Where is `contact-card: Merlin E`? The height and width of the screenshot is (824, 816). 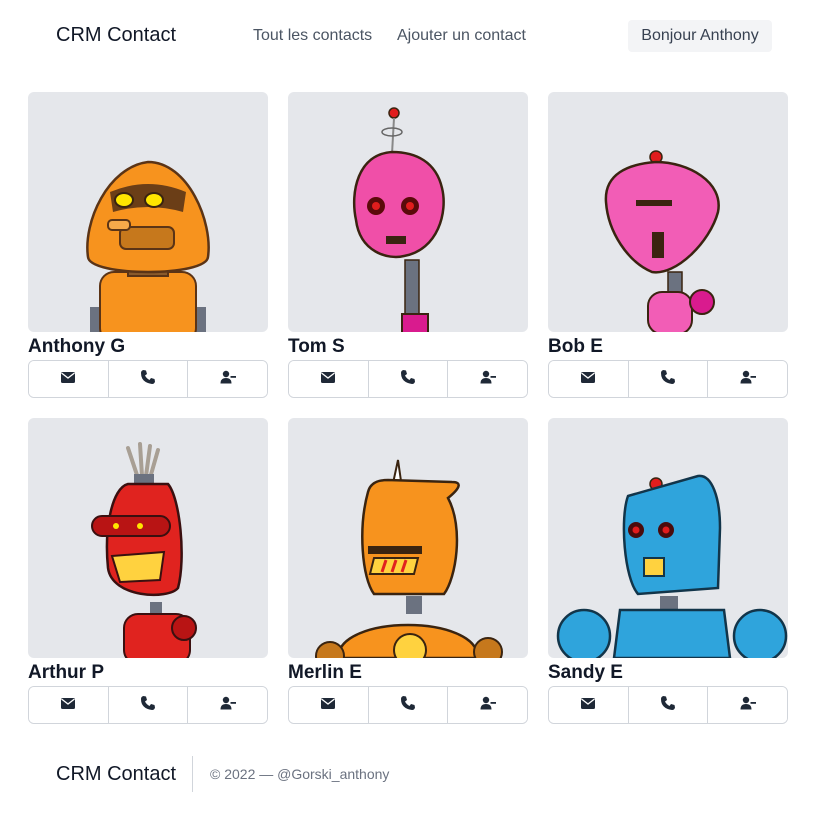 contact-card: Merlin E is located at coordinates (408, 571).